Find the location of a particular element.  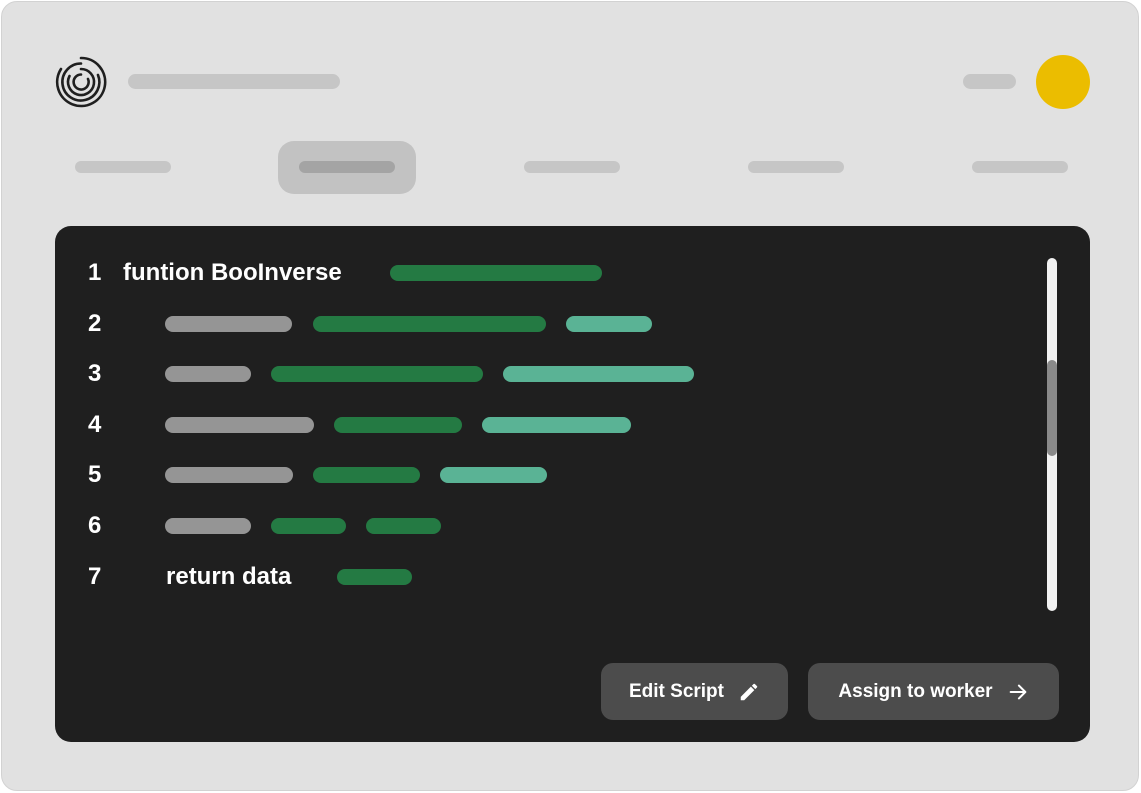

line-number: 6 is located at coordinates (95, 525).